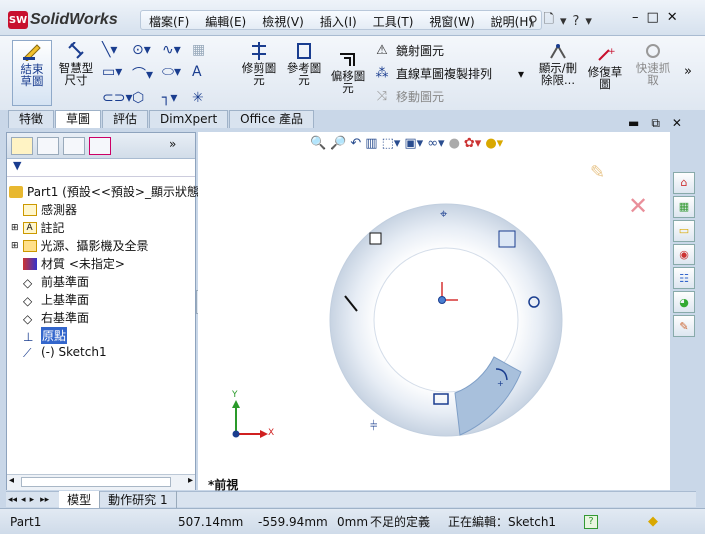 Image resolution: width=705 pixels, height=534 pixels. I want to click on trim-entities-button: 修剪圖 元, so click(259, 72).